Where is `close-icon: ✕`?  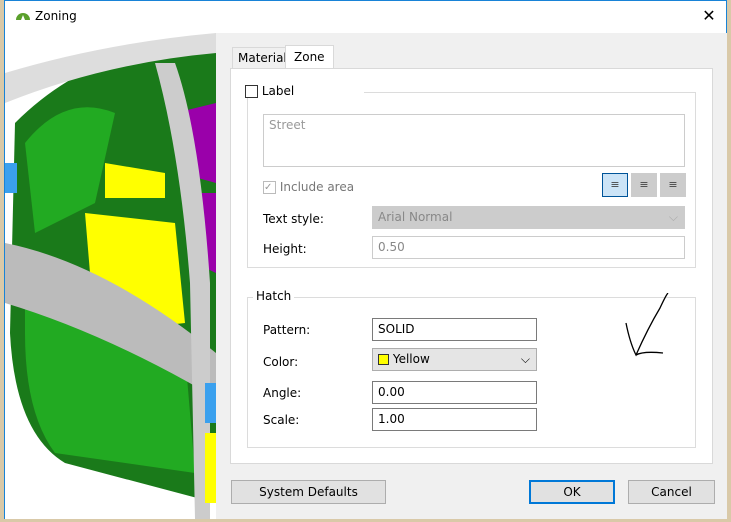 close-icon: ✕ is located at coordinates (709, 16).